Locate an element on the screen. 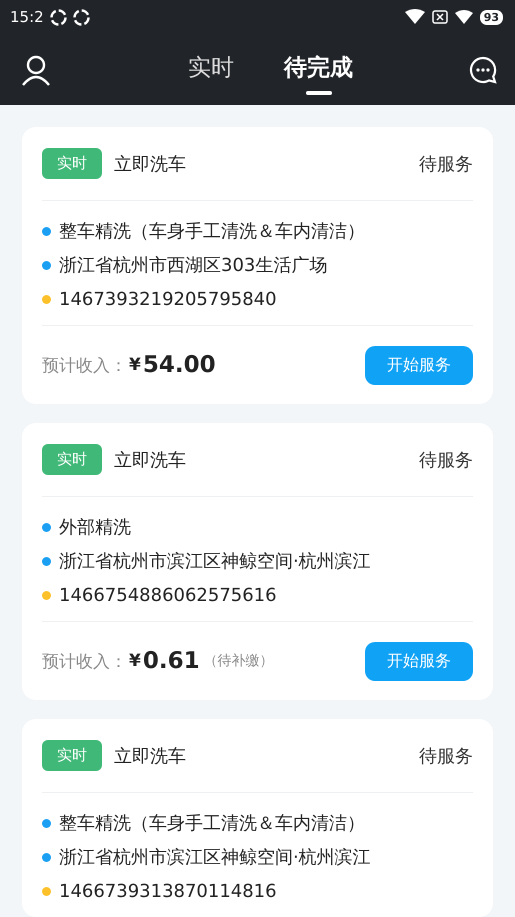 Image resolution: width=515 pixels, height=917 pixels. income-amount: 0.61 is located at coordinates (171, 661).